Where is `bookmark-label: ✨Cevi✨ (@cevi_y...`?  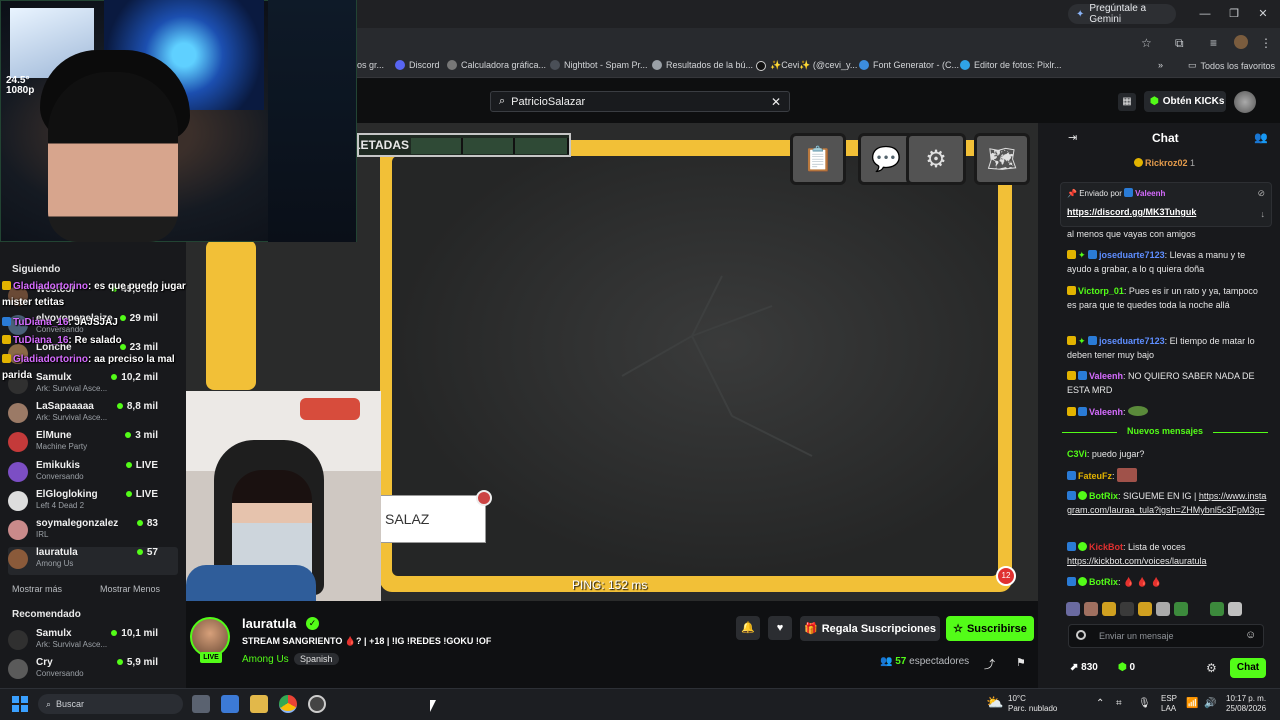
bookmark-label: ✨Cevi✨ (@cevi_y... is located at coordinates (814, 65).